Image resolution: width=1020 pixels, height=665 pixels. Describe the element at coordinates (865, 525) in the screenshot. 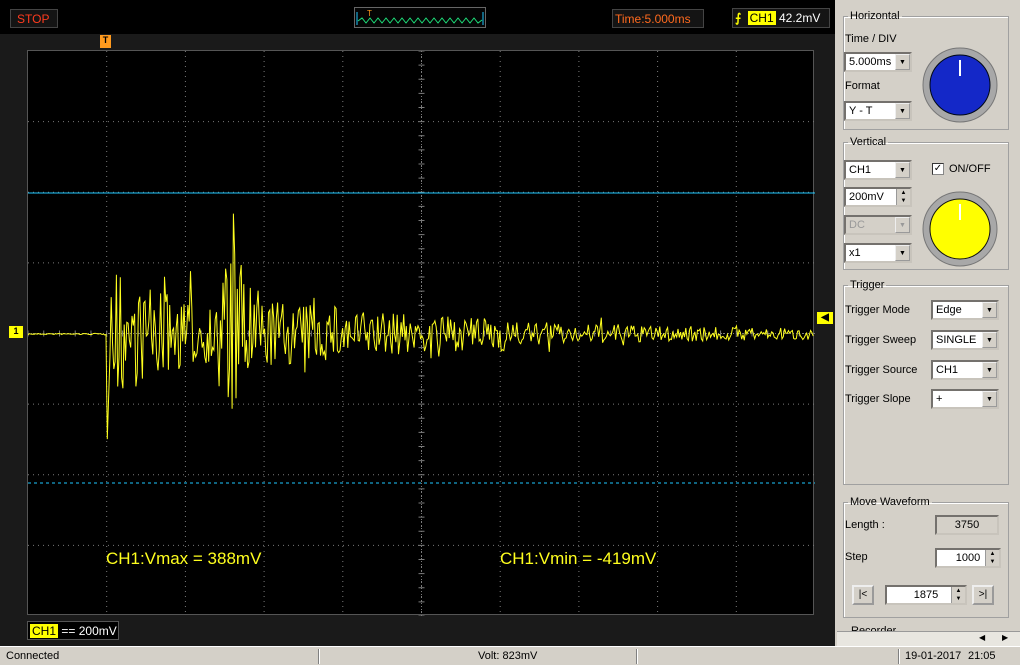

I see `length-label: Length :` at that location.